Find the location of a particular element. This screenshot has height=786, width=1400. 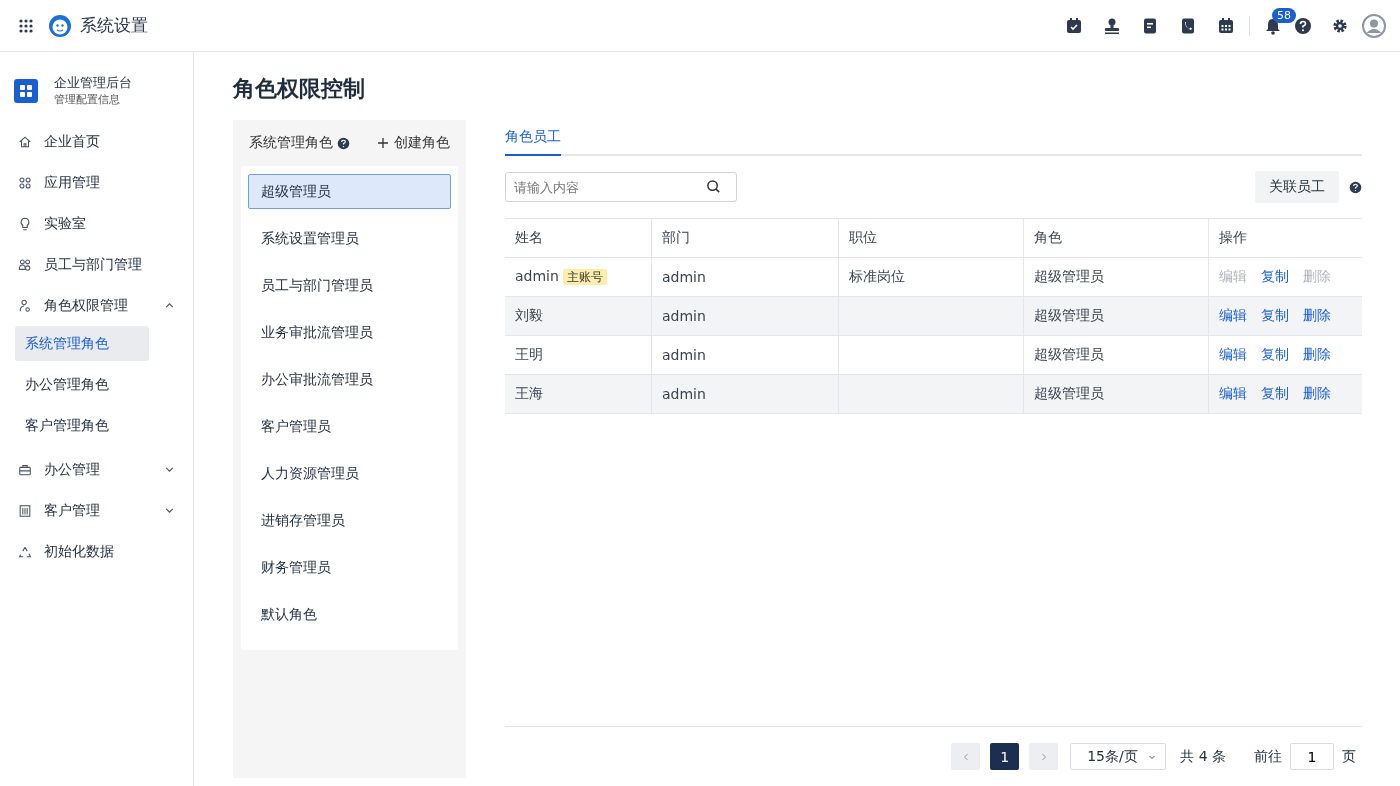

sidebar-item: 客户管理 is located at coordinates (96, 510).